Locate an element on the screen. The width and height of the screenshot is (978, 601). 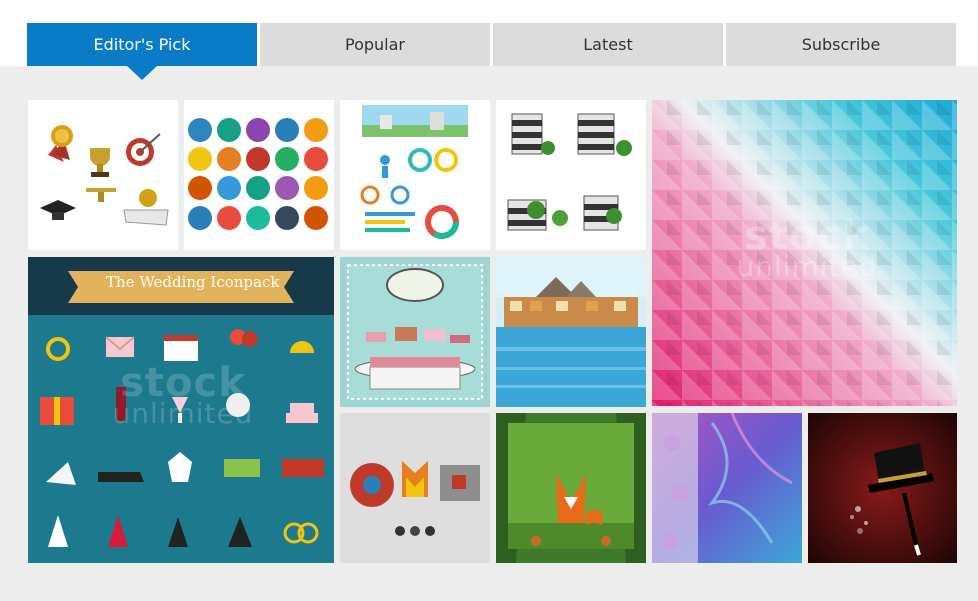
image-tile-harbour-town is located at coordinates (571, 332).